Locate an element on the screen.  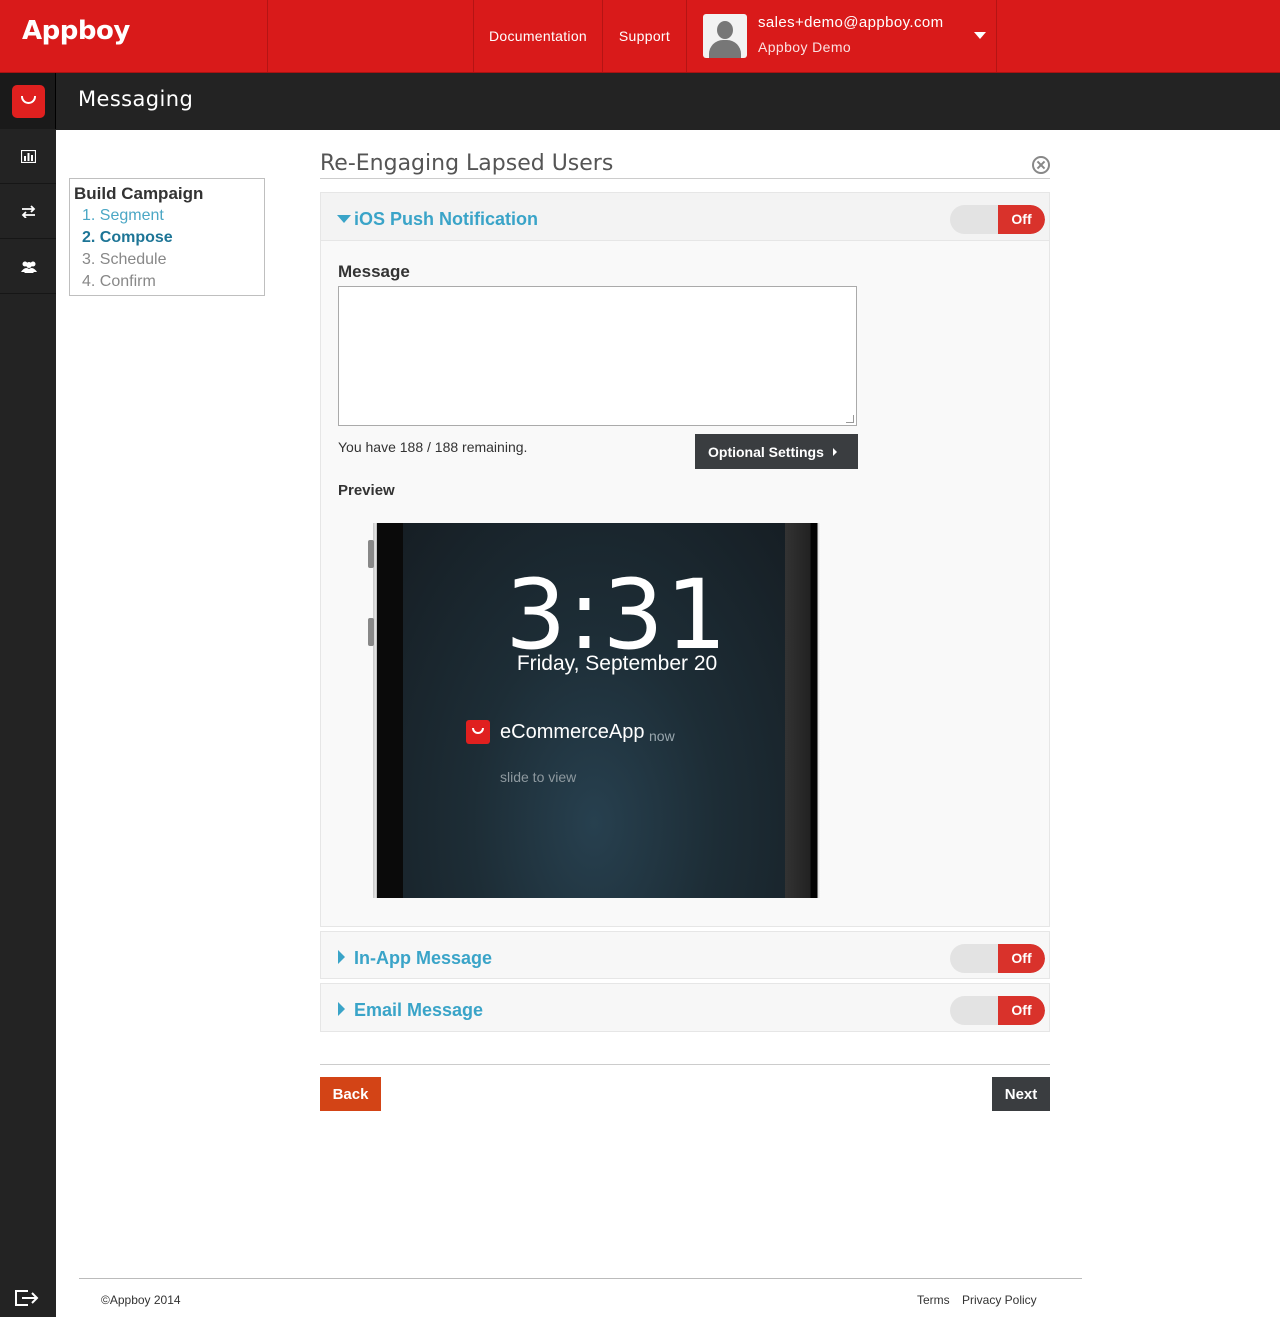
ios-push-title: iOS Push Notification is located at coordinates (446, 219).